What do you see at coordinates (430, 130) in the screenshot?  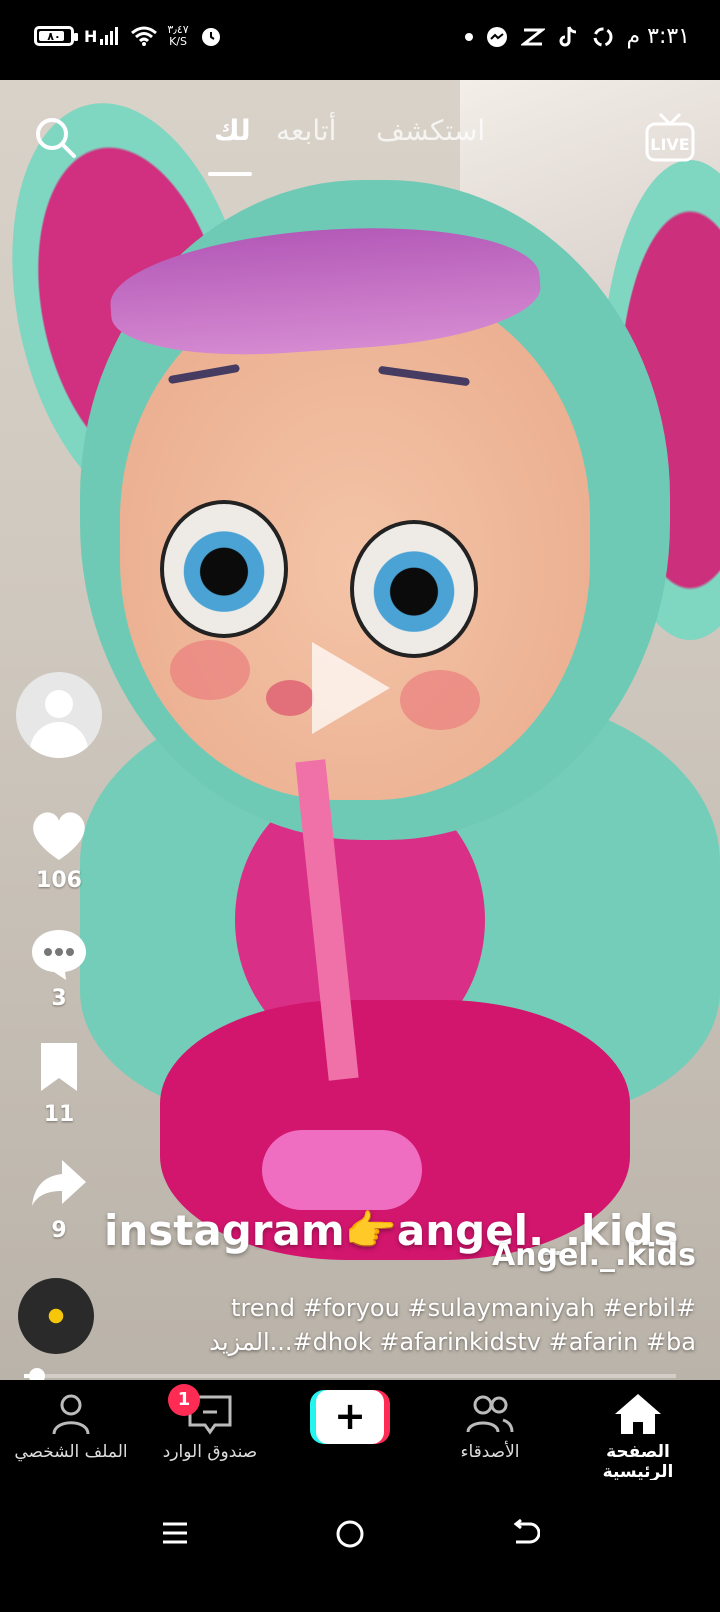 I see `tab-explore: استكشف` at bounding box center [430, 130].